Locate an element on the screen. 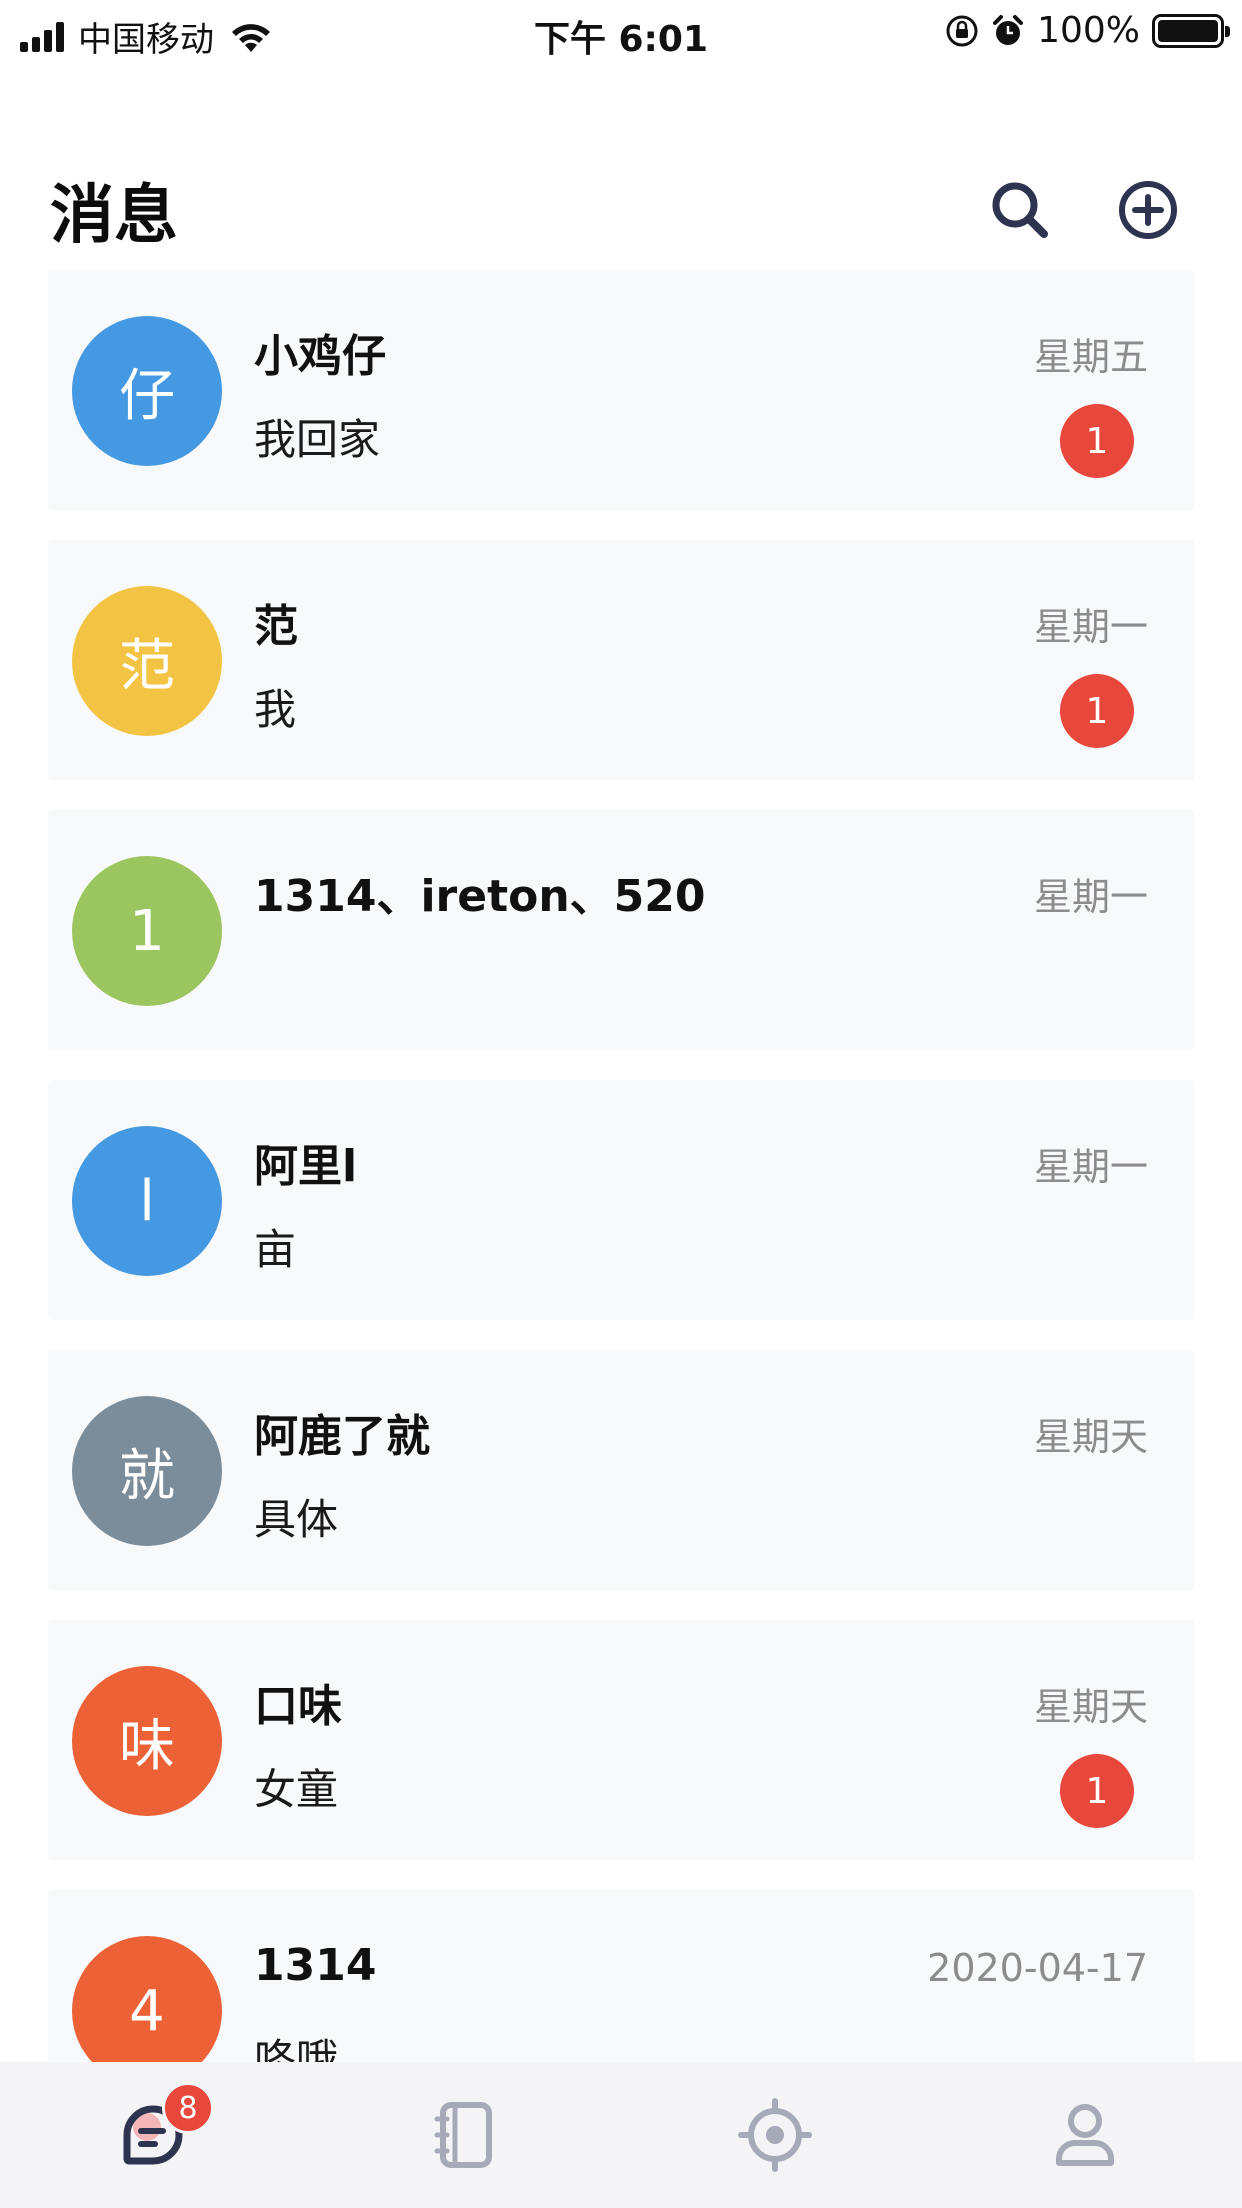 This screenshot has width=1242, height=2208. conversation-name: 口味 is located at coordinates (298, 1706).